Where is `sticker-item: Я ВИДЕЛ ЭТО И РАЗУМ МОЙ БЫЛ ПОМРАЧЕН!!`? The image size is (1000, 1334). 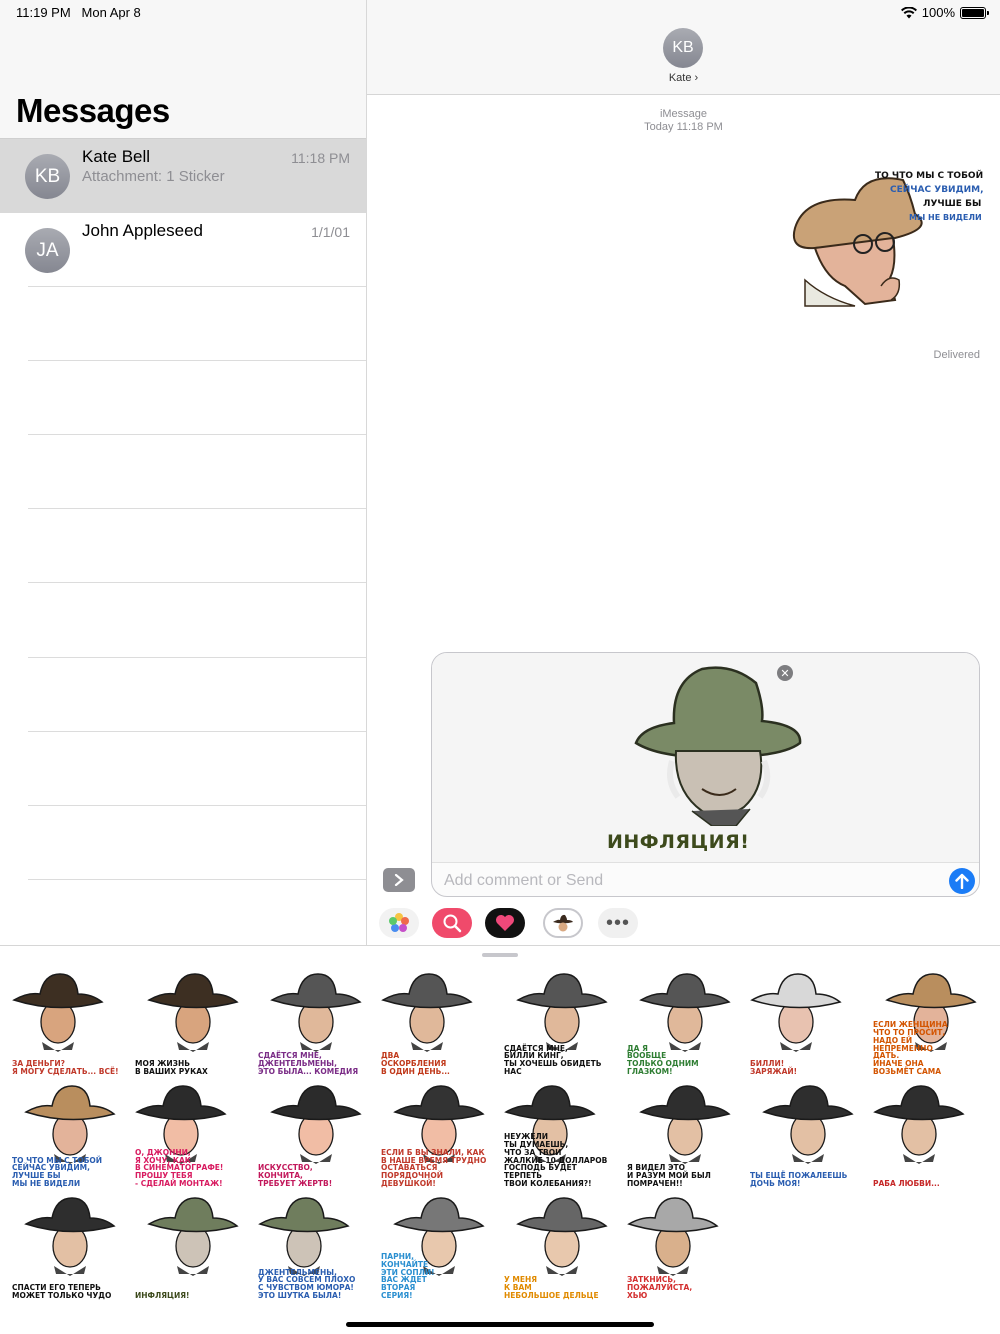
sticker-item: Я ВИДЕЛ ЭТО И РАЗУМ МОЙ БЫЛ ПОМРАЧЕН!! is located at coordinates (682, 1137).